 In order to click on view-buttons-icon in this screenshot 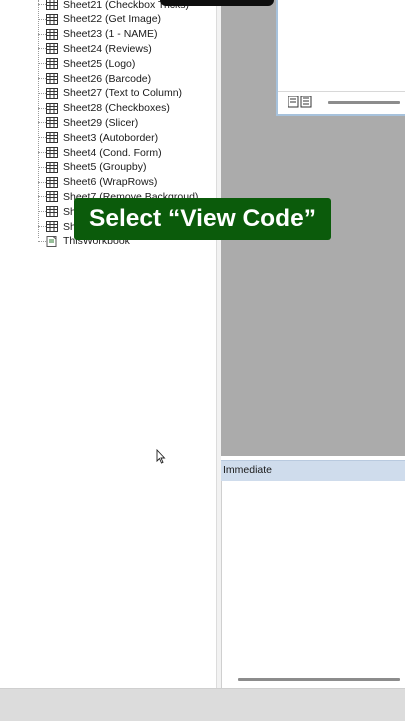, I will do `click(300, 102)`.